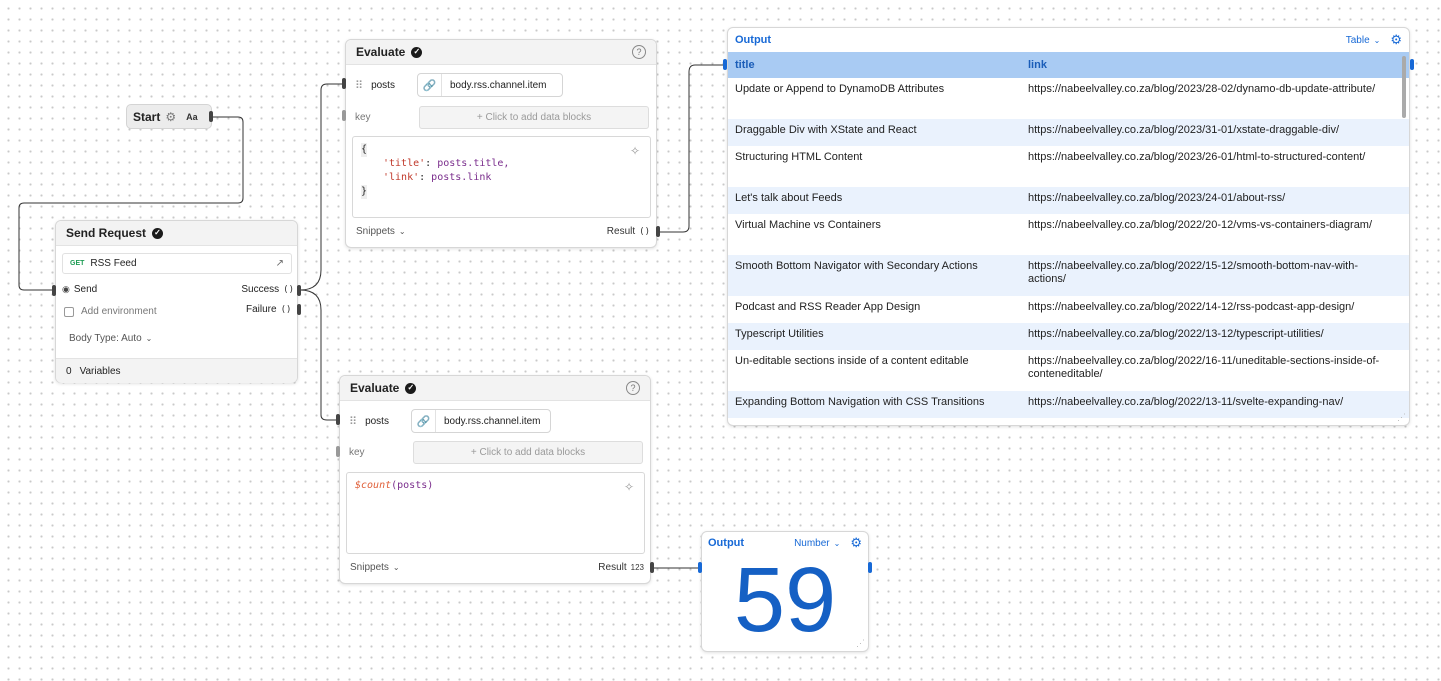 The height and width of the screenshot is (681, 1441). Describe the element at coordinates (280, 263) in the screenshot. I see `open-external-icon: ↗` at that location.